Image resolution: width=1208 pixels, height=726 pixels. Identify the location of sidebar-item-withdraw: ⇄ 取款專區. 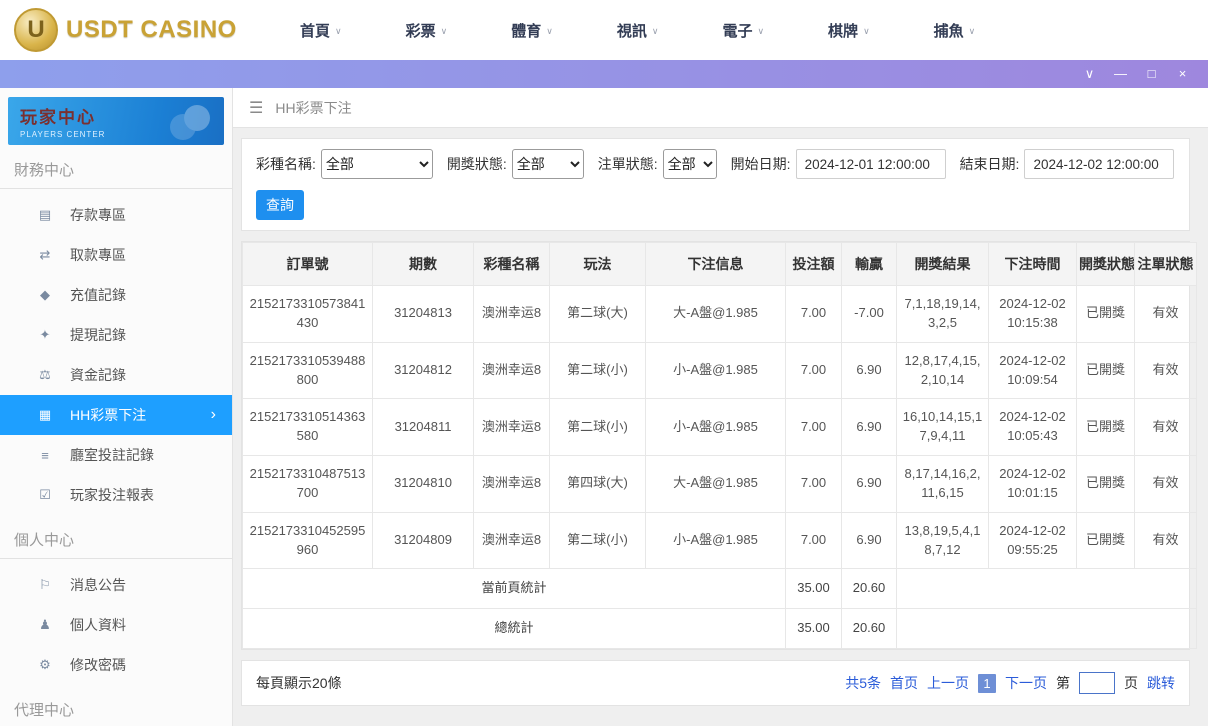
(116, 255).